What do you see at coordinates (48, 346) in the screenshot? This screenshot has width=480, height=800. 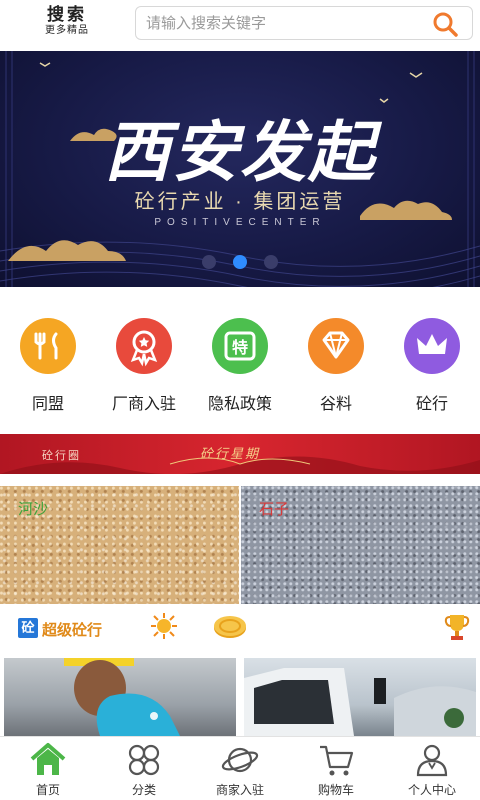 I see `fork-knife-icon` at bounding box center [48, 346].